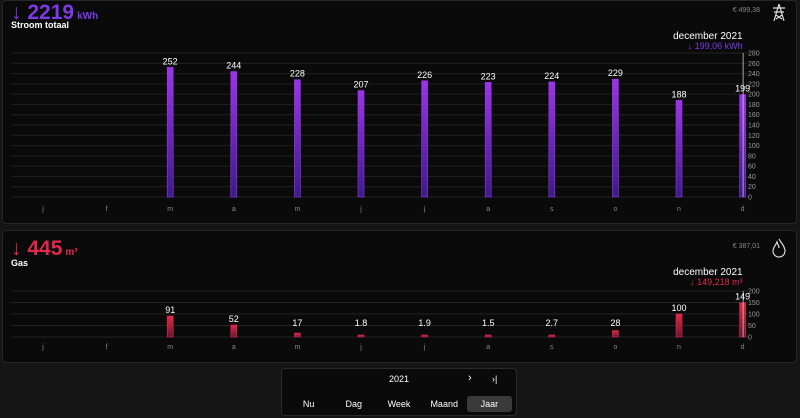 The width and height of the screenshot is (800, 418). Describe the element at coordinates (752, 167) in the screenshot. I see `electricity-ytick: 60` at that location.